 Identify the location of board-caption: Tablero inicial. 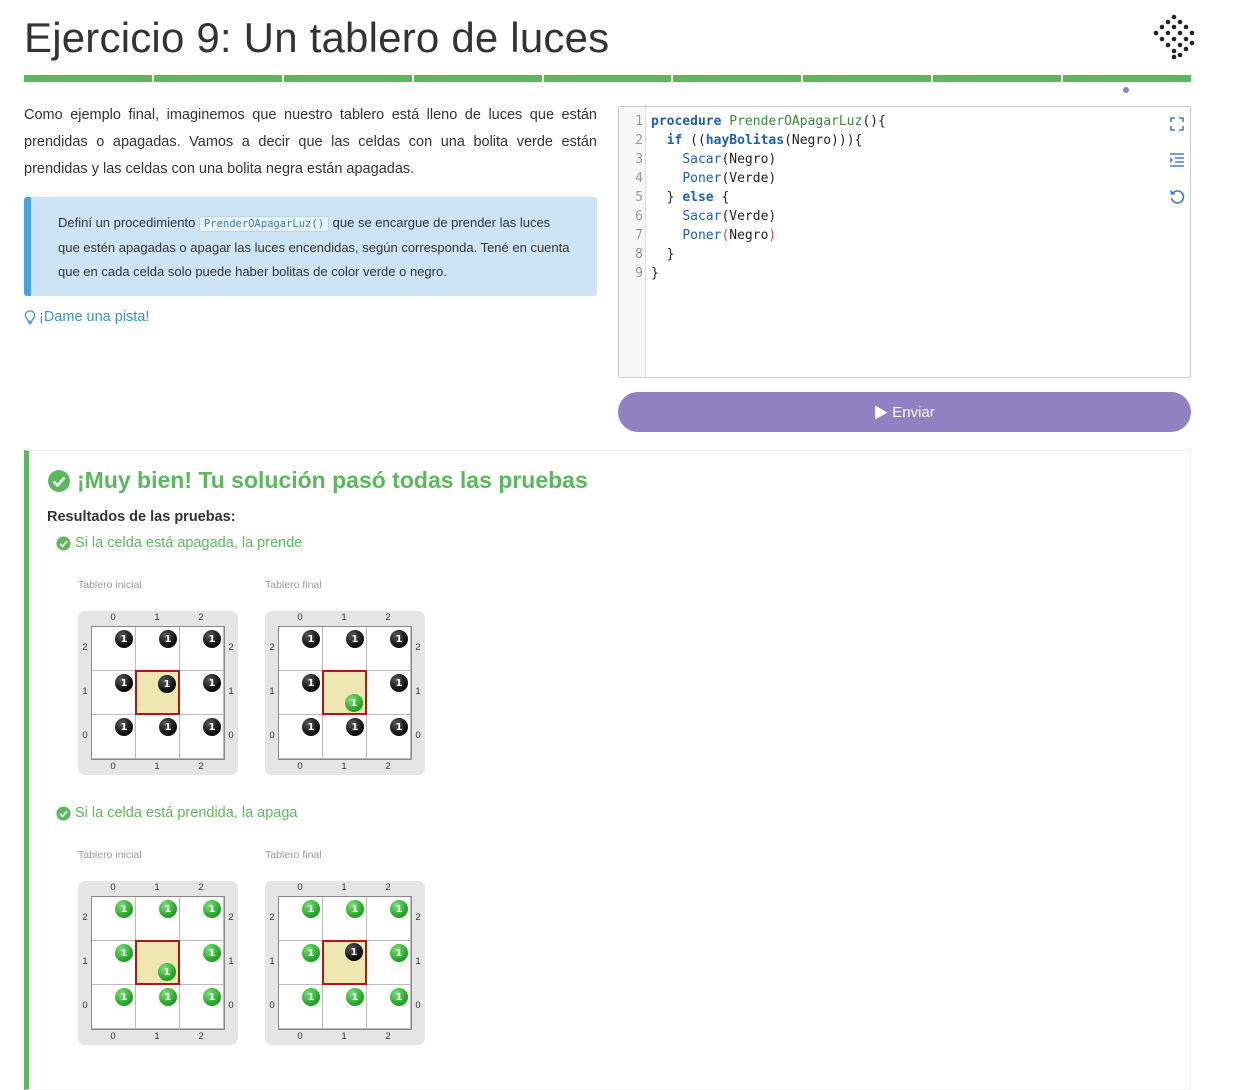
(110, 855).